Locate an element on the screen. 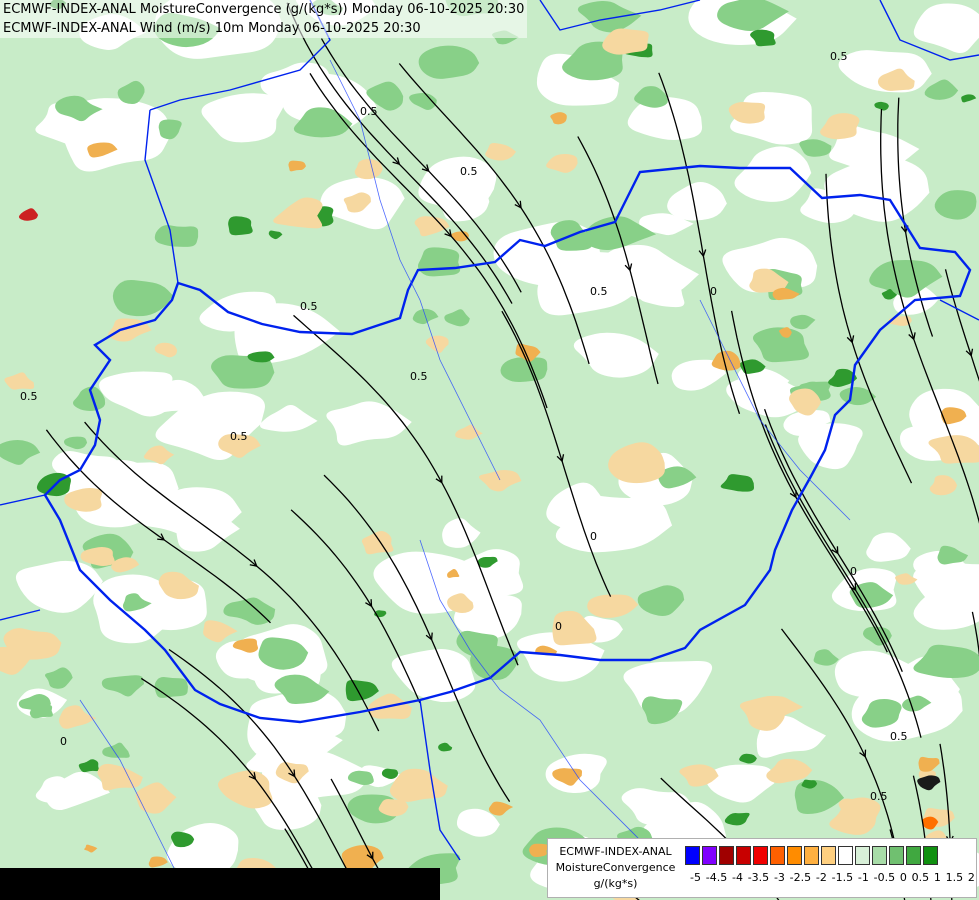 Image resolution: width=979 pixels, height=900 pixels. legend-unit-label: g/(kg*s) is located at coordinates (615, 883).